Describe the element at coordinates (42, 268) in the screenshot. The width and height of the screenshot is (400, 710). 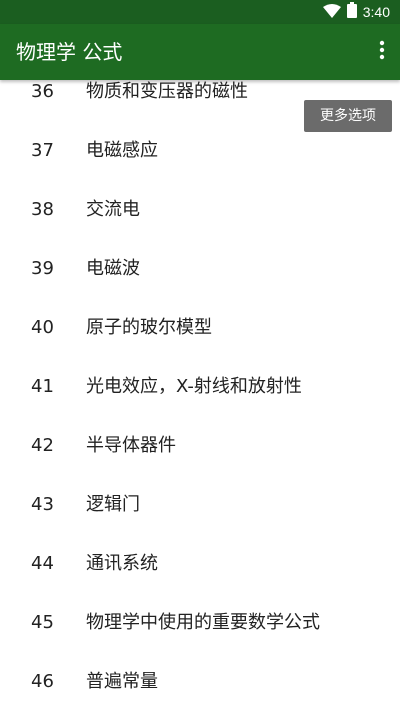
I see `chapter-number: 39` at that location.